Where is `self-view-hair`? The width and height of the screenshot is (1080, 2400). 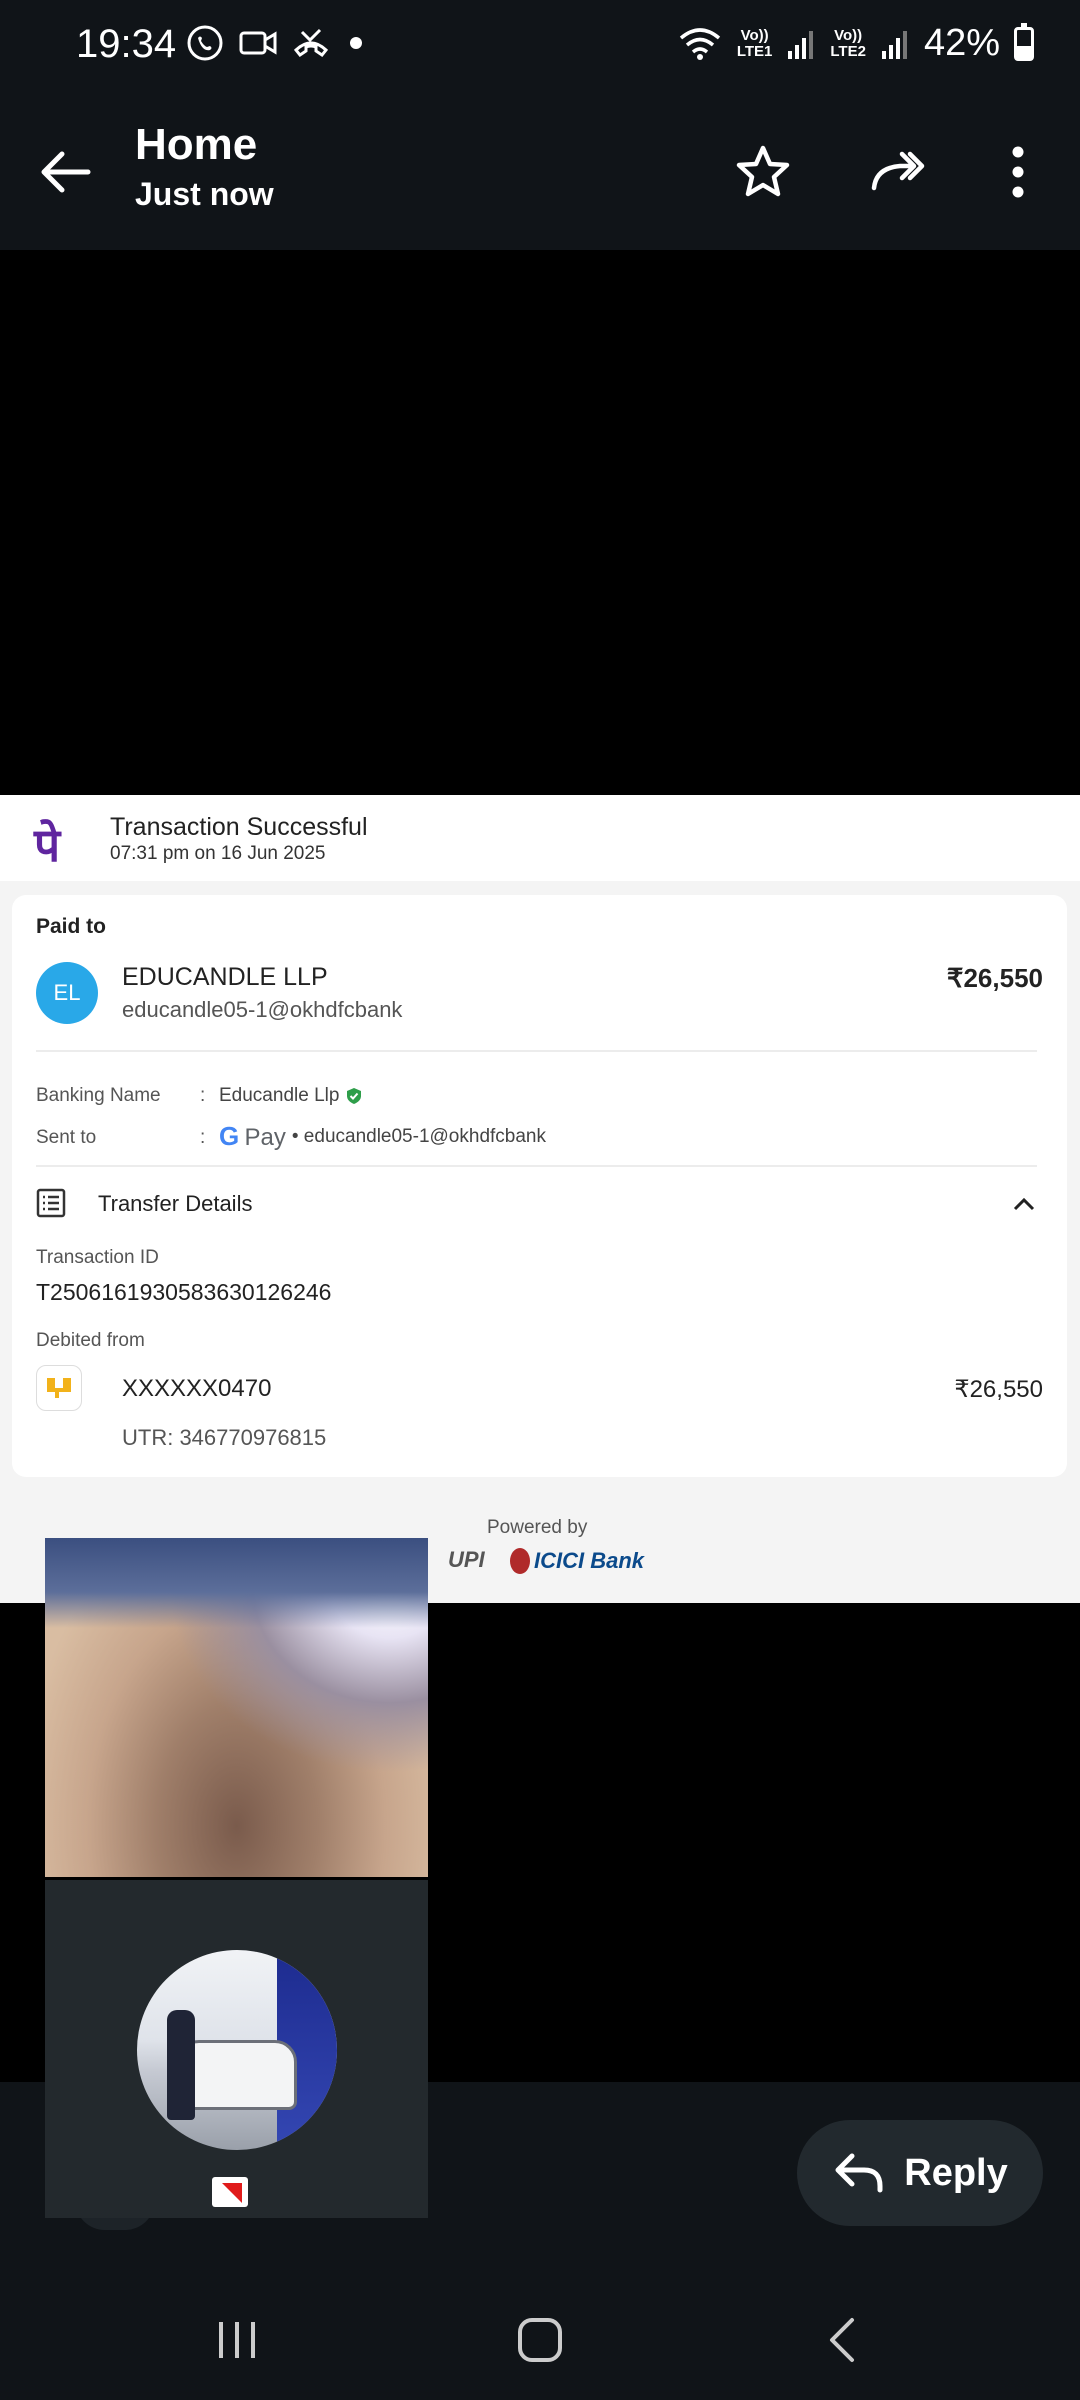 self-view-hair is located at coordinates (236, 1583).